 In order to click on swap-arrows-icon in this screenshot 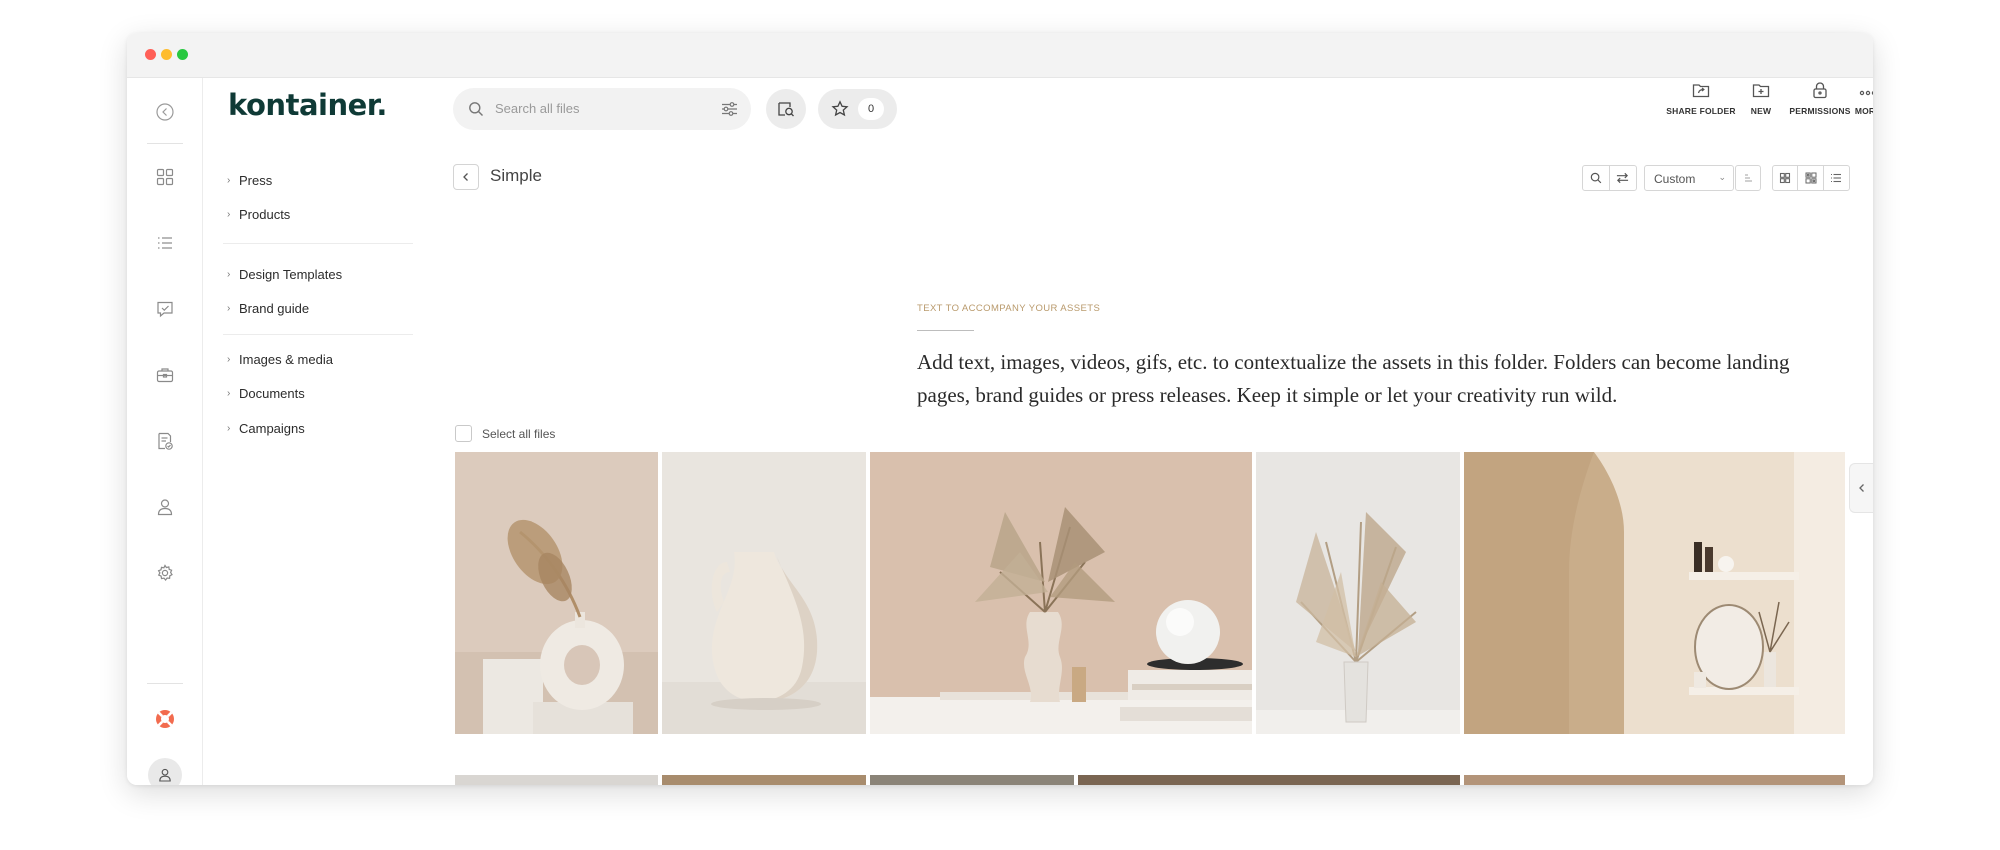, I will do `click(1623, 178)`.